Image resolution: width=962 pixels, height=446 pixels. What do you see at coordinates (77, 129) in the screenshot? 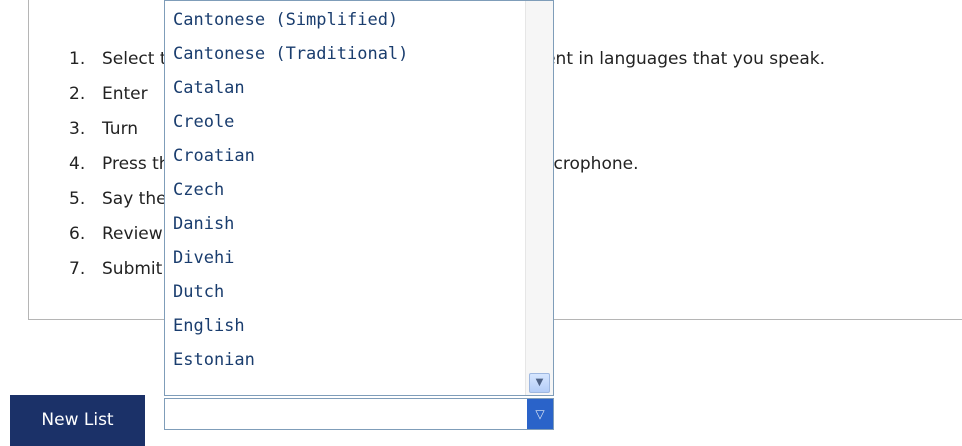
I see `step-number: 3.` at bounding box center [77, 129].